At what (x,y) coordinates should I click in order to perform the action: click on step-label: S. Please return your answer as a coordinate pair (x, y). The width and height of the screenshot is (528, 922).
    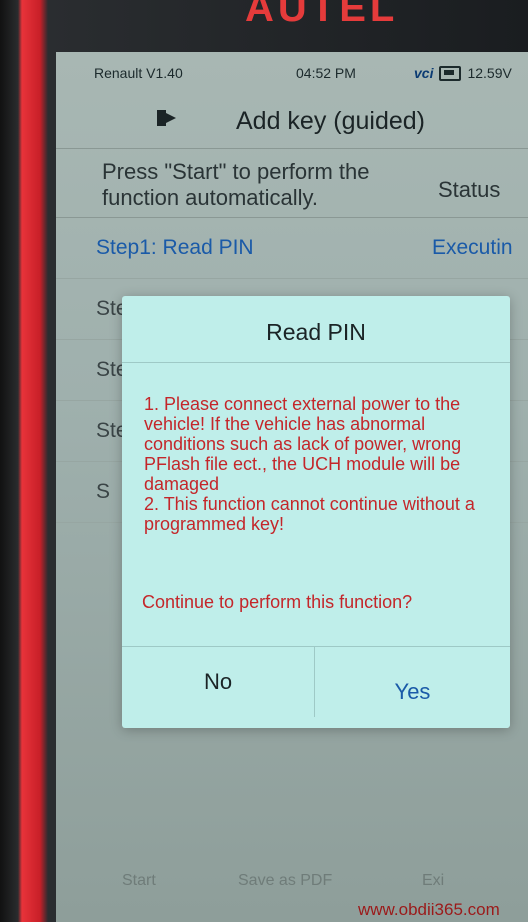
    Looking at the image, I should click on (103, 491).